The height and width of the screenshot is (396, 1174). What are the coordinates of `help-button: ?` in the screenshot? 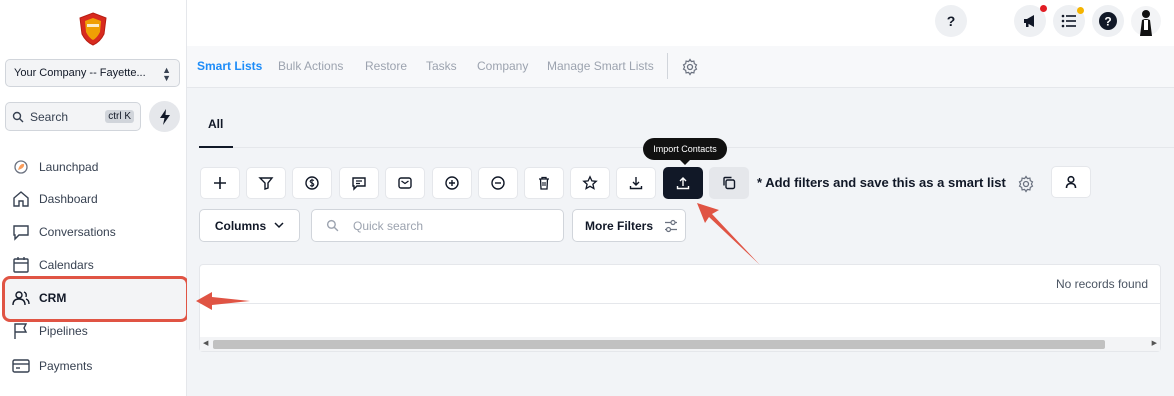 It's located at (951, 21).